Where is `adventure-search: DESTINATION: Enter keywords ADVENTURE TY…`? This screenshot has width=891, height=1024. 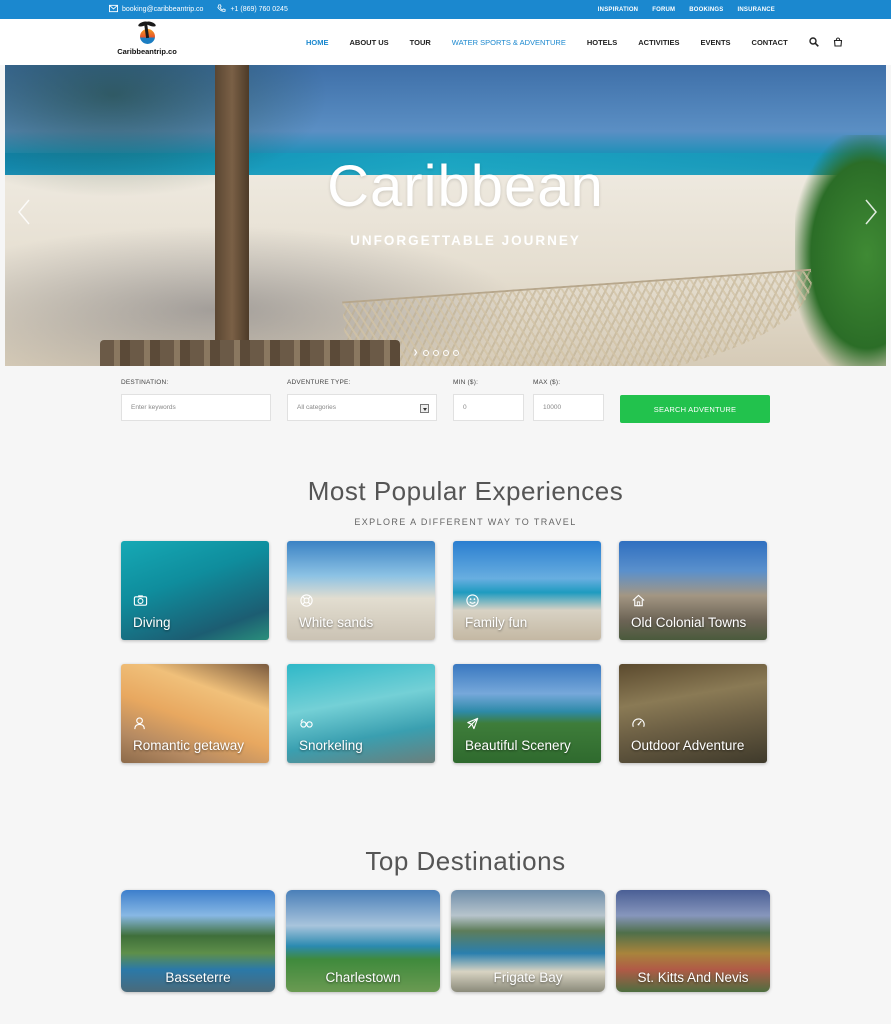 adventure-search: DESTINATION: Enter keywords ADVENTURE TY… is located at coordinates (445, 401).